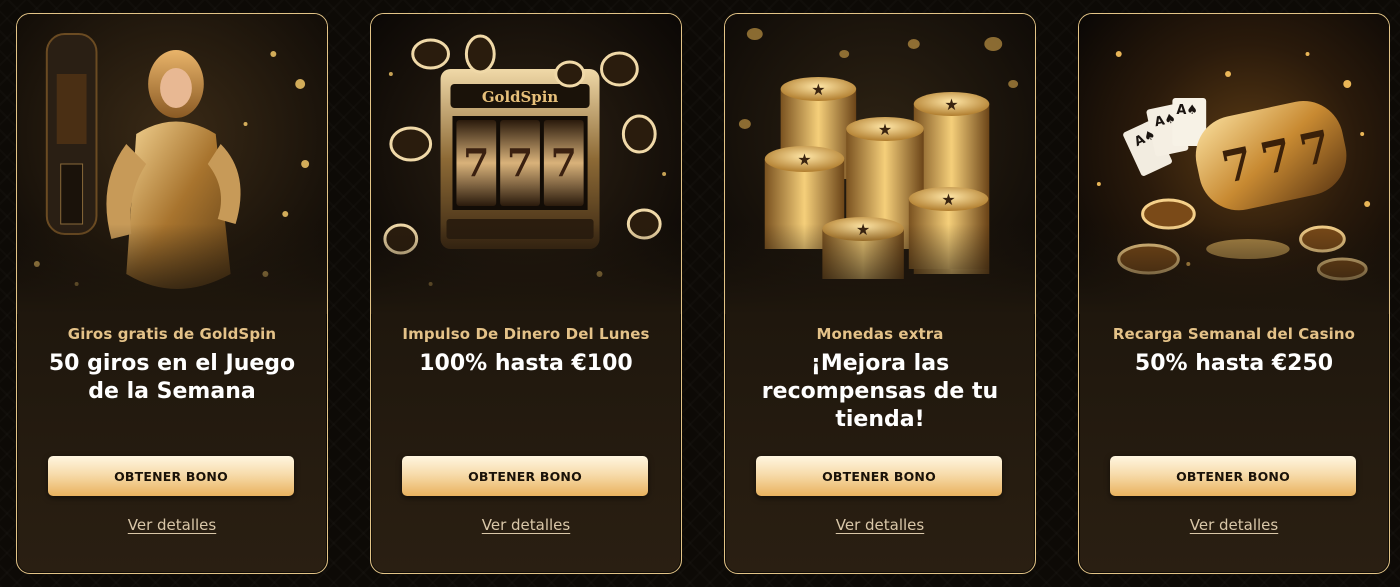 Image resolution: width=1400 pixels, height=587 pixels. I want to click on promo-headline: 50 giros en el Juego de la Semana, so click(172, 377).